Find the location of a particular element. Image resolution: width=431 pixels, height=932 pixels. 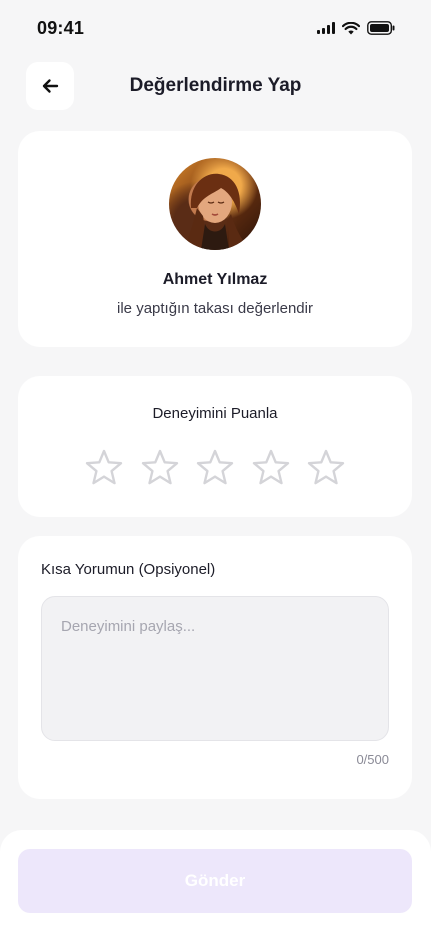

star-4-icon is located at coordinates (271, 468).